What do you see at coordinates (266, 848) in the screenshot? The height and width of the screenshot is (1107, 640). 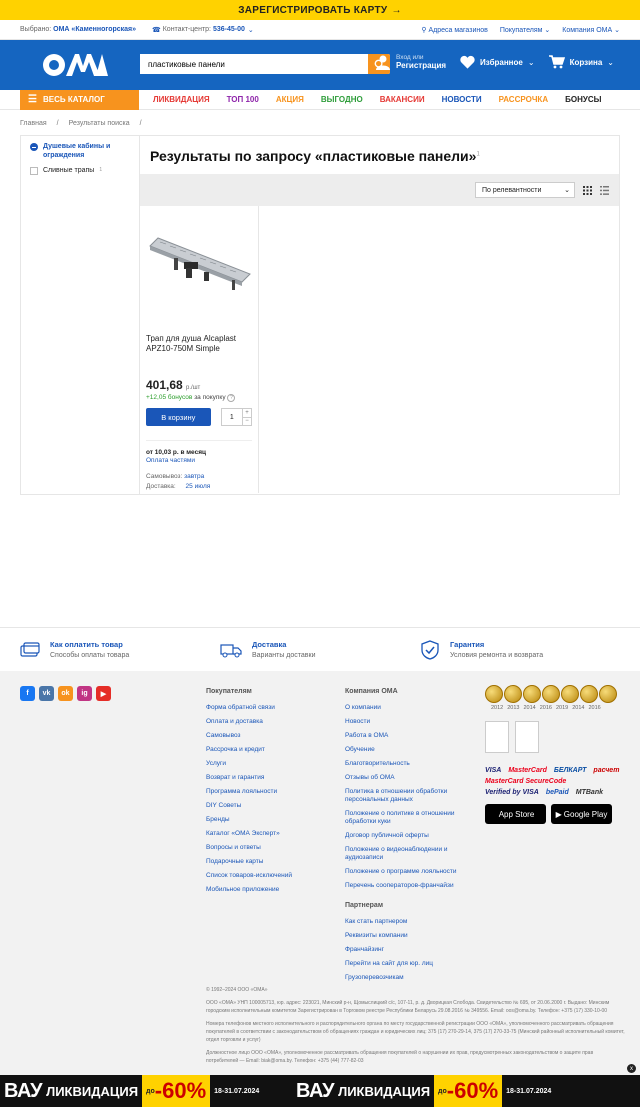 I see `footer-link: Вопросы и ответы` at bounding box center [266, 848].